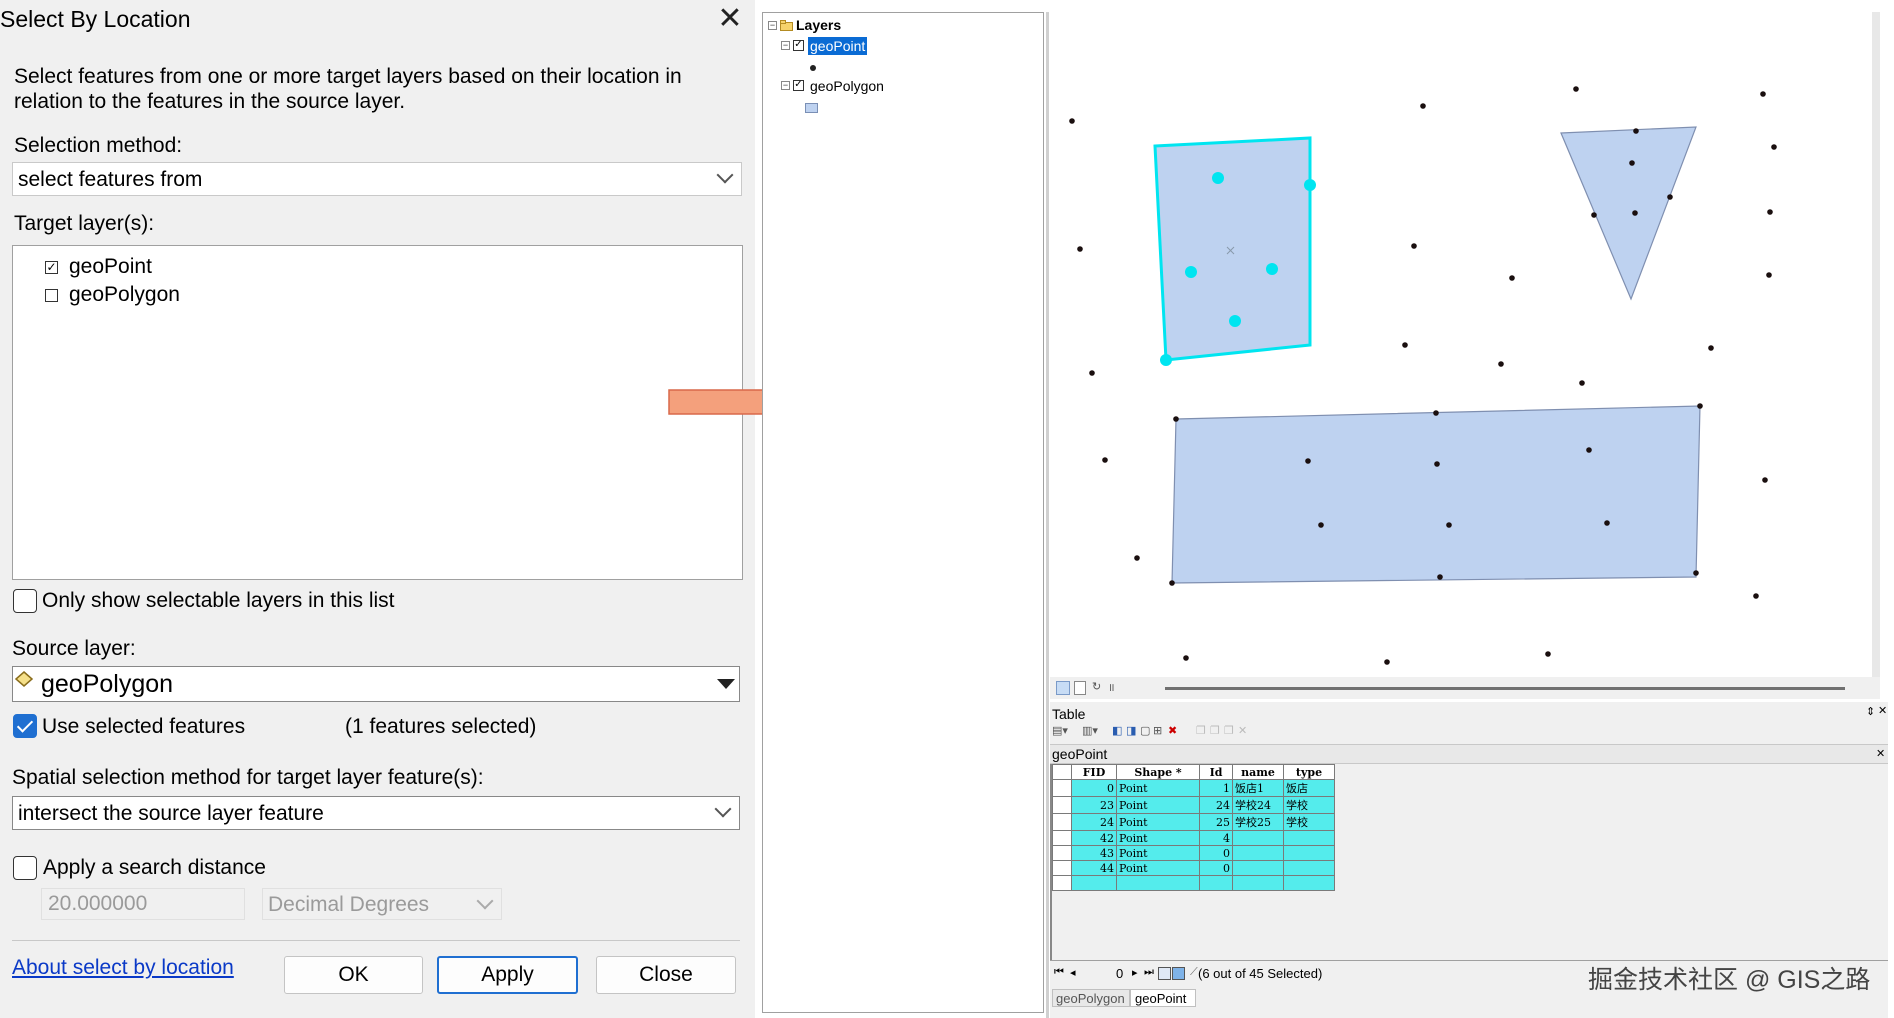 The image size is (1894, 1018). Describe the element at coordinates (1157, 730) in the screenshot. I see `zoom-to-selected-icon: ⊞` at that location.